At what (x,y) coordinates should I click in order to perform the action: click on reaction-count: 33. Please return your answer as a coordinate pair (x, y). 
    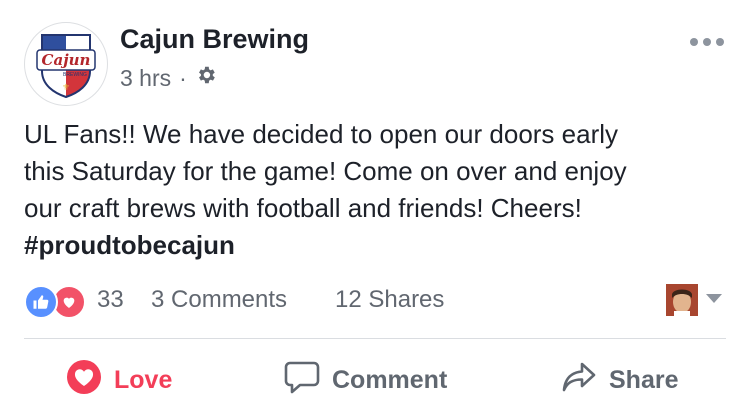
    Looking at the image, I should click on (110, 300).